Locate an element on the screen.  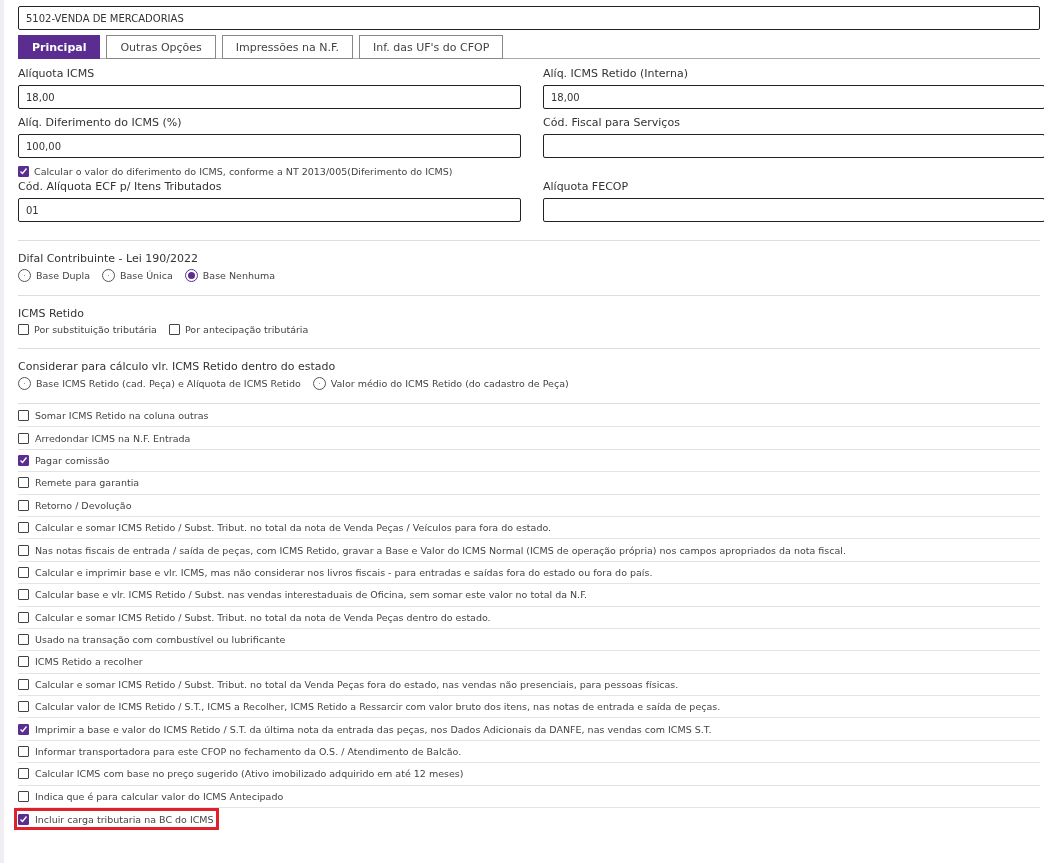
cfop-field: 5102-VENDA DE MERCADORIAS is located at coordinates (529, 18).